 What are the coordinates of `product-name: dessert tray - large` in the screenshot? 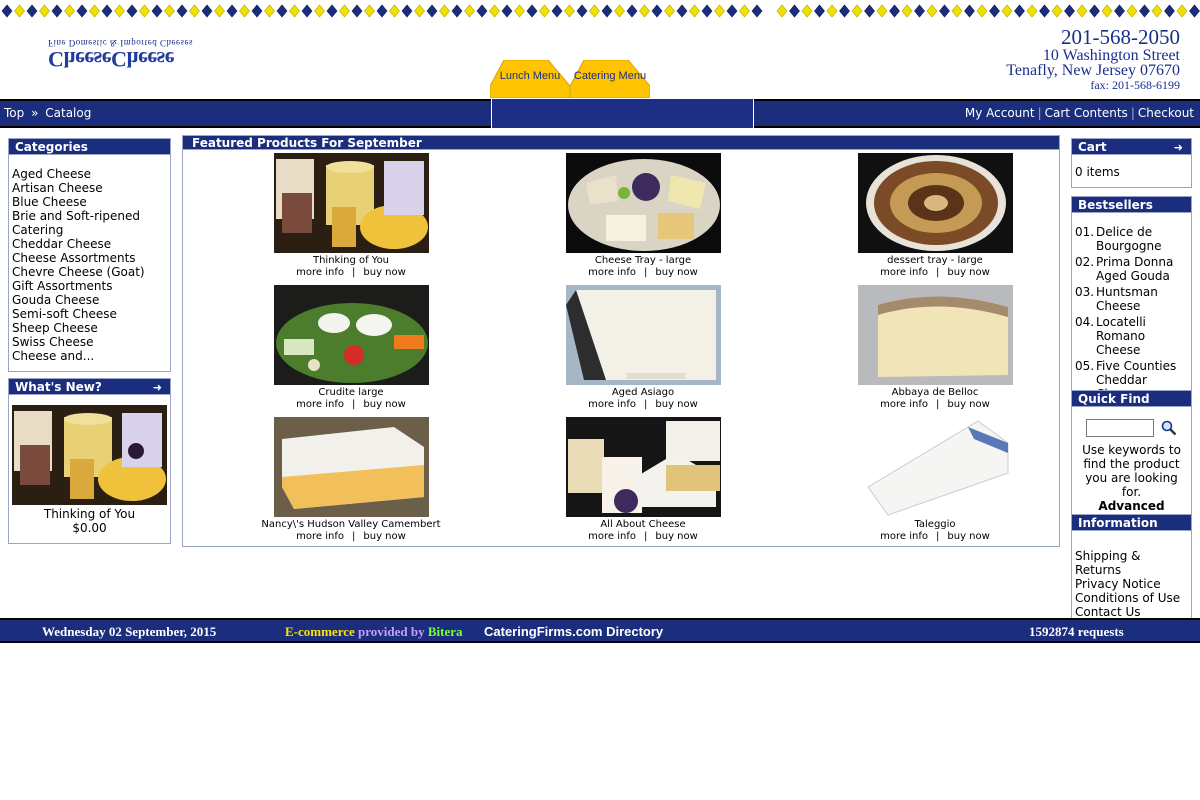 It's located at (935, 261).